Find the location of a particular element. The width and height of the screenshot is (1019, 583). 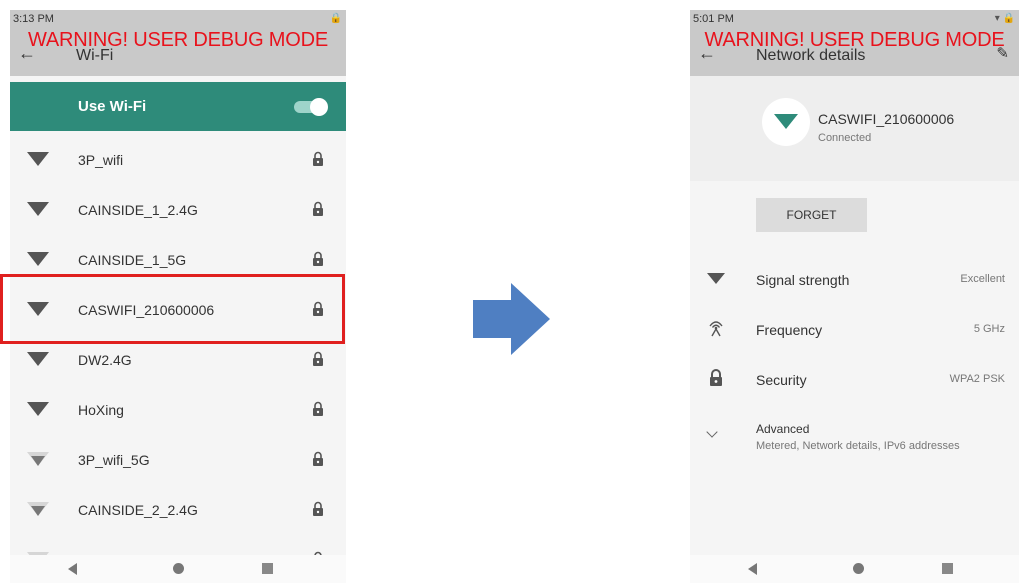

network-name: CAINSIDE_2_2.4G is located at coordinates (138, 510).